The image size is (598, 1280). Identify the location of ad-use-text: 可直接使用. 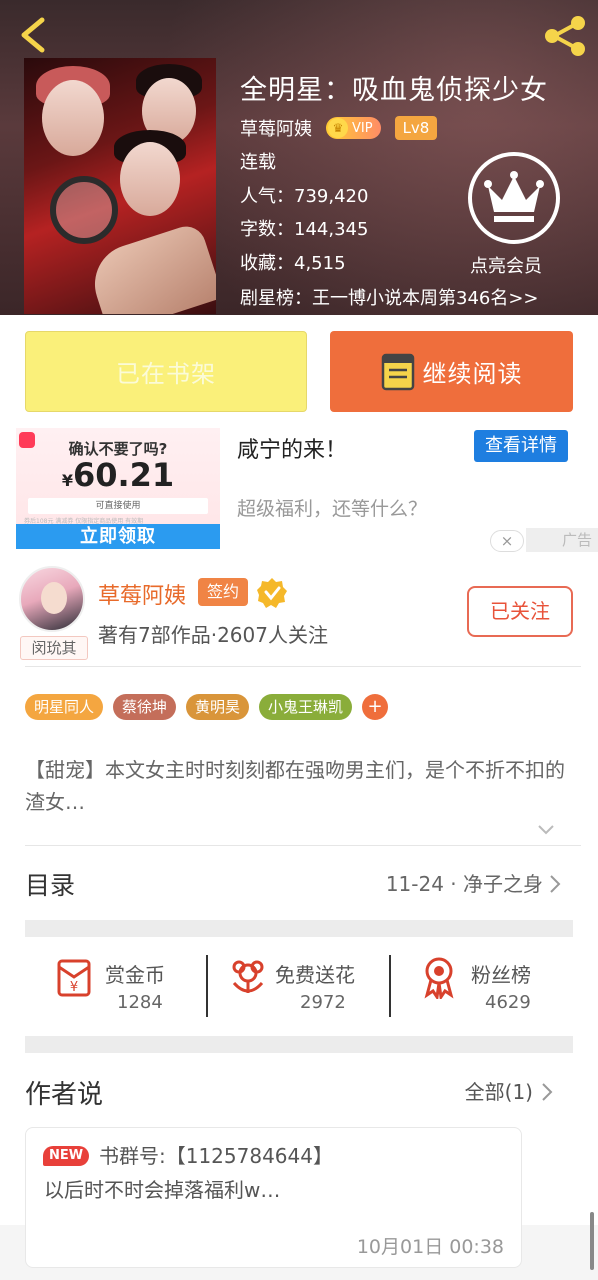
(118, 506).